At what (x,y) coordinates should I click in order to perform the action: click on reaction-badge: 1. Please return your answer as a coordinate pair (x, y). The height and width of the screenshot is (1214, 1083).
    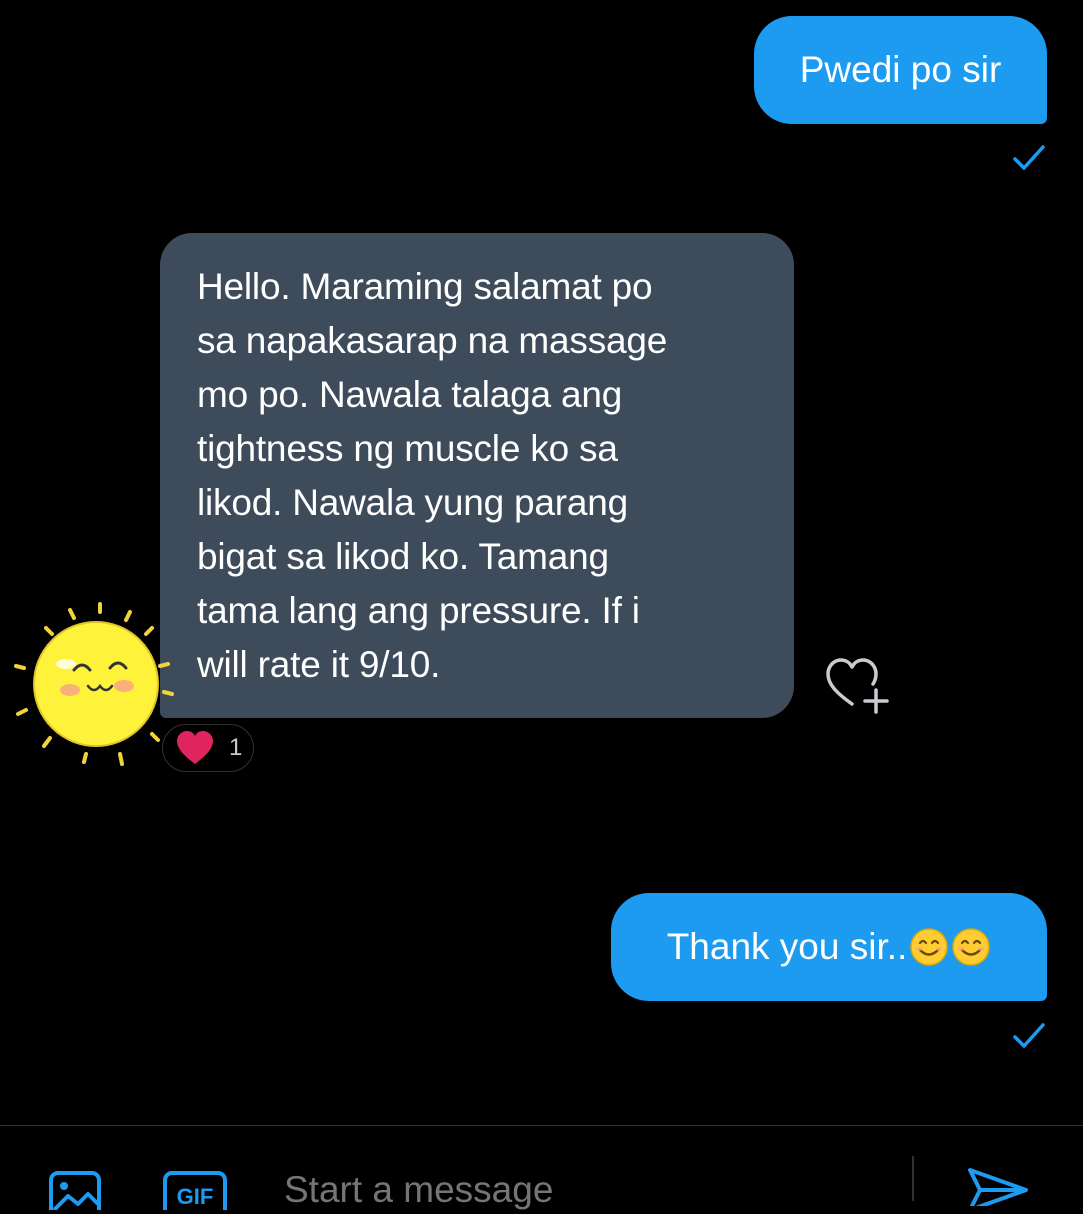
    Looking at the image, I should click on (208, 748).